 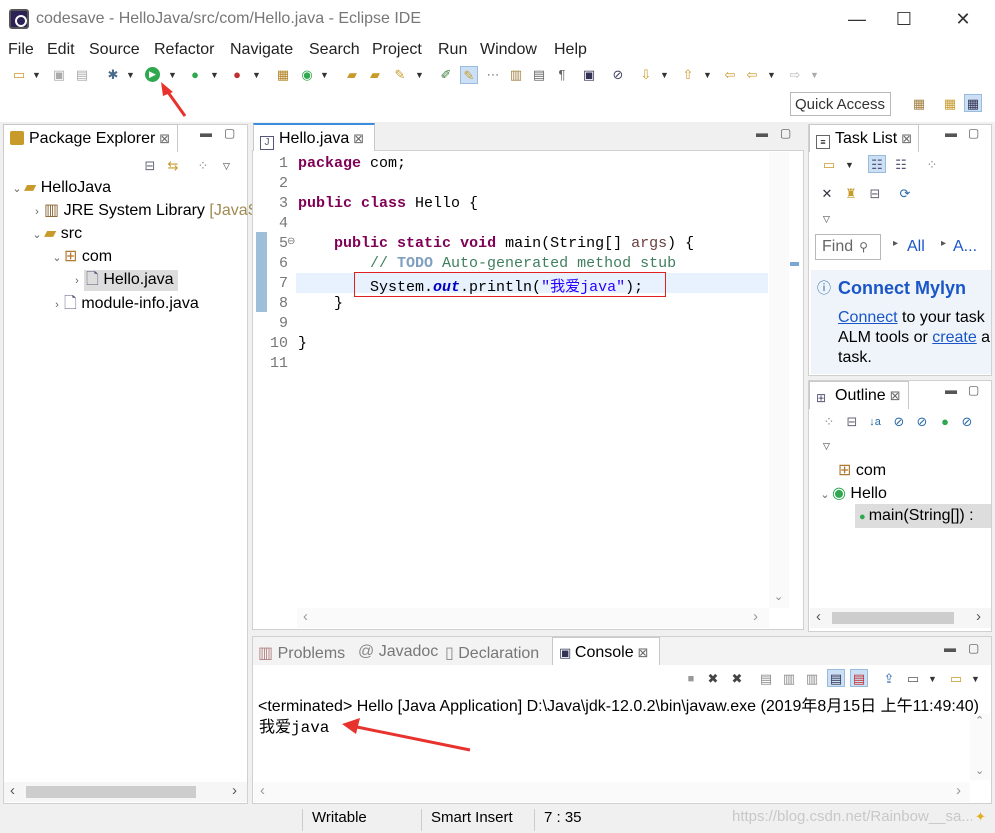 What do you see at coordinates (320, 303) in the screenshot?
I see `code-line-8: }` at bounding box center [320, 303].